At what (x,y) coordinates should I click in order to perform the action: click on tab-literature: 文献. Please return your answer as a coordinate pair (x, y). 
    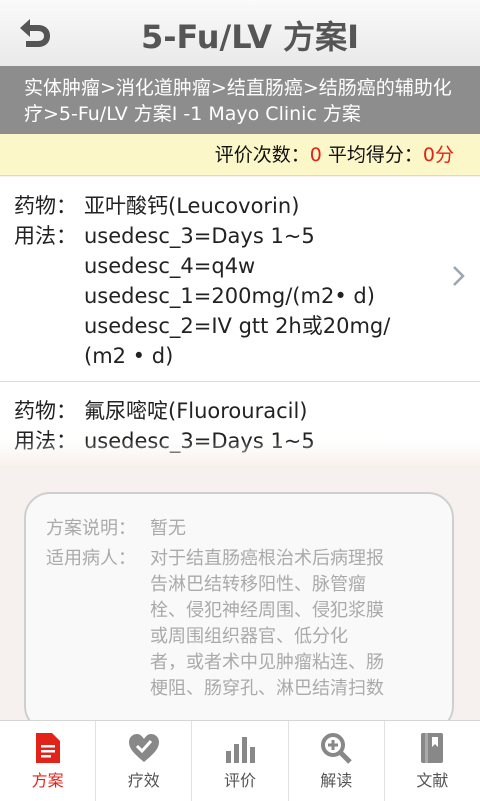
    Looking at the image, I should click on (431, 761).